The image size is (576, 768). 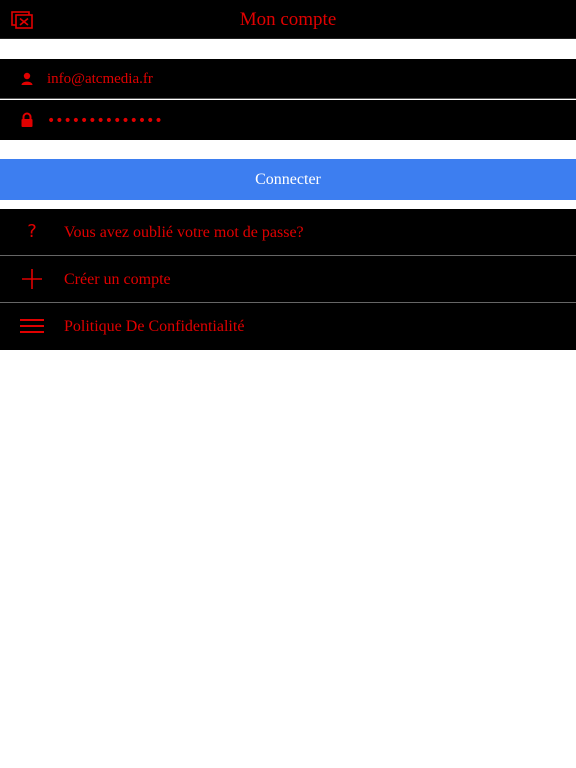 I want to click on menu-item-create-account: Créer un compte, so click(x=288, y=279).